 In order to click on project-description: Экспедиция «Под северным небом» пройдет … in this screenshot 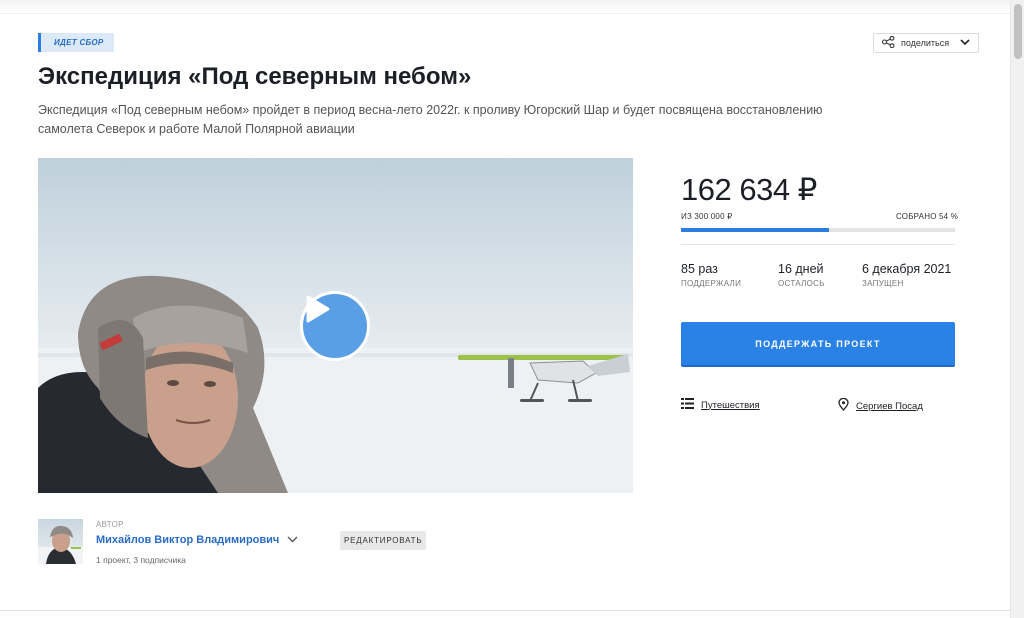, I will do `click(430, 119)`.